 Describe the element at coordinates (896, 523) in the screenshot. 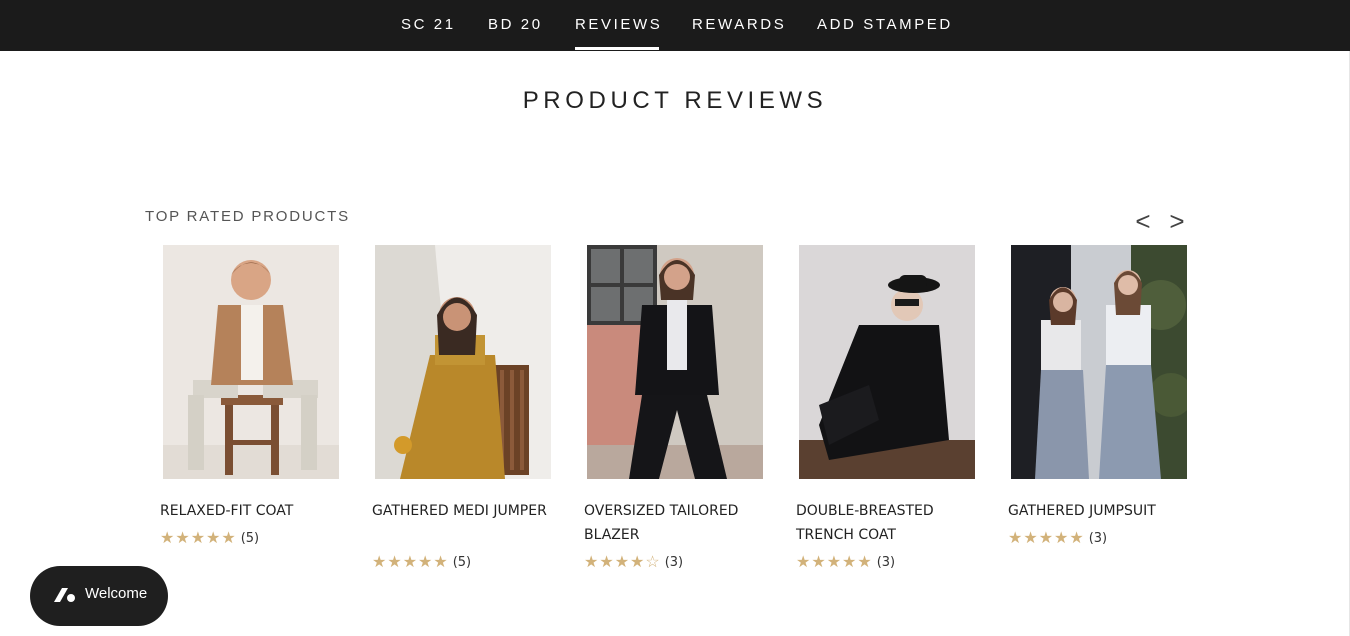

I see `product-name: DOUBLE-BREASTED TRENCH COAT` at that location.